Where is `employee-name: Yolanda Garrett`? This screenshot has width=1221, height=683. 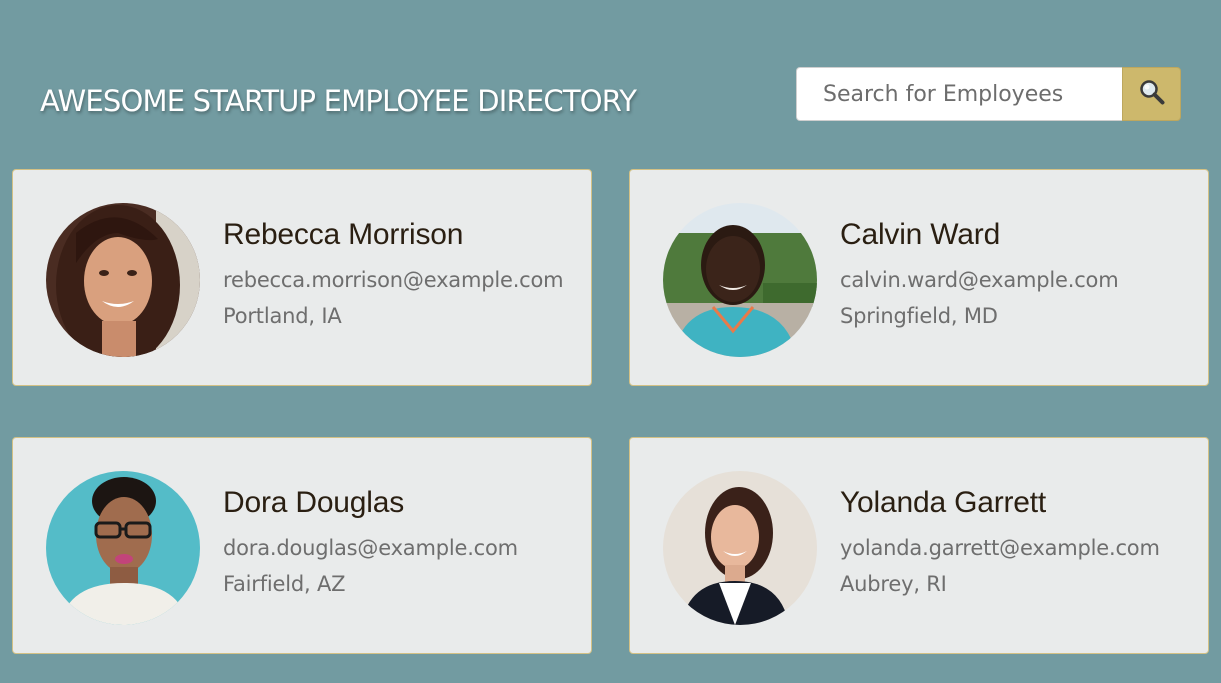 employee-name: Yolanda Garrett is located at coordinates (943, 502).